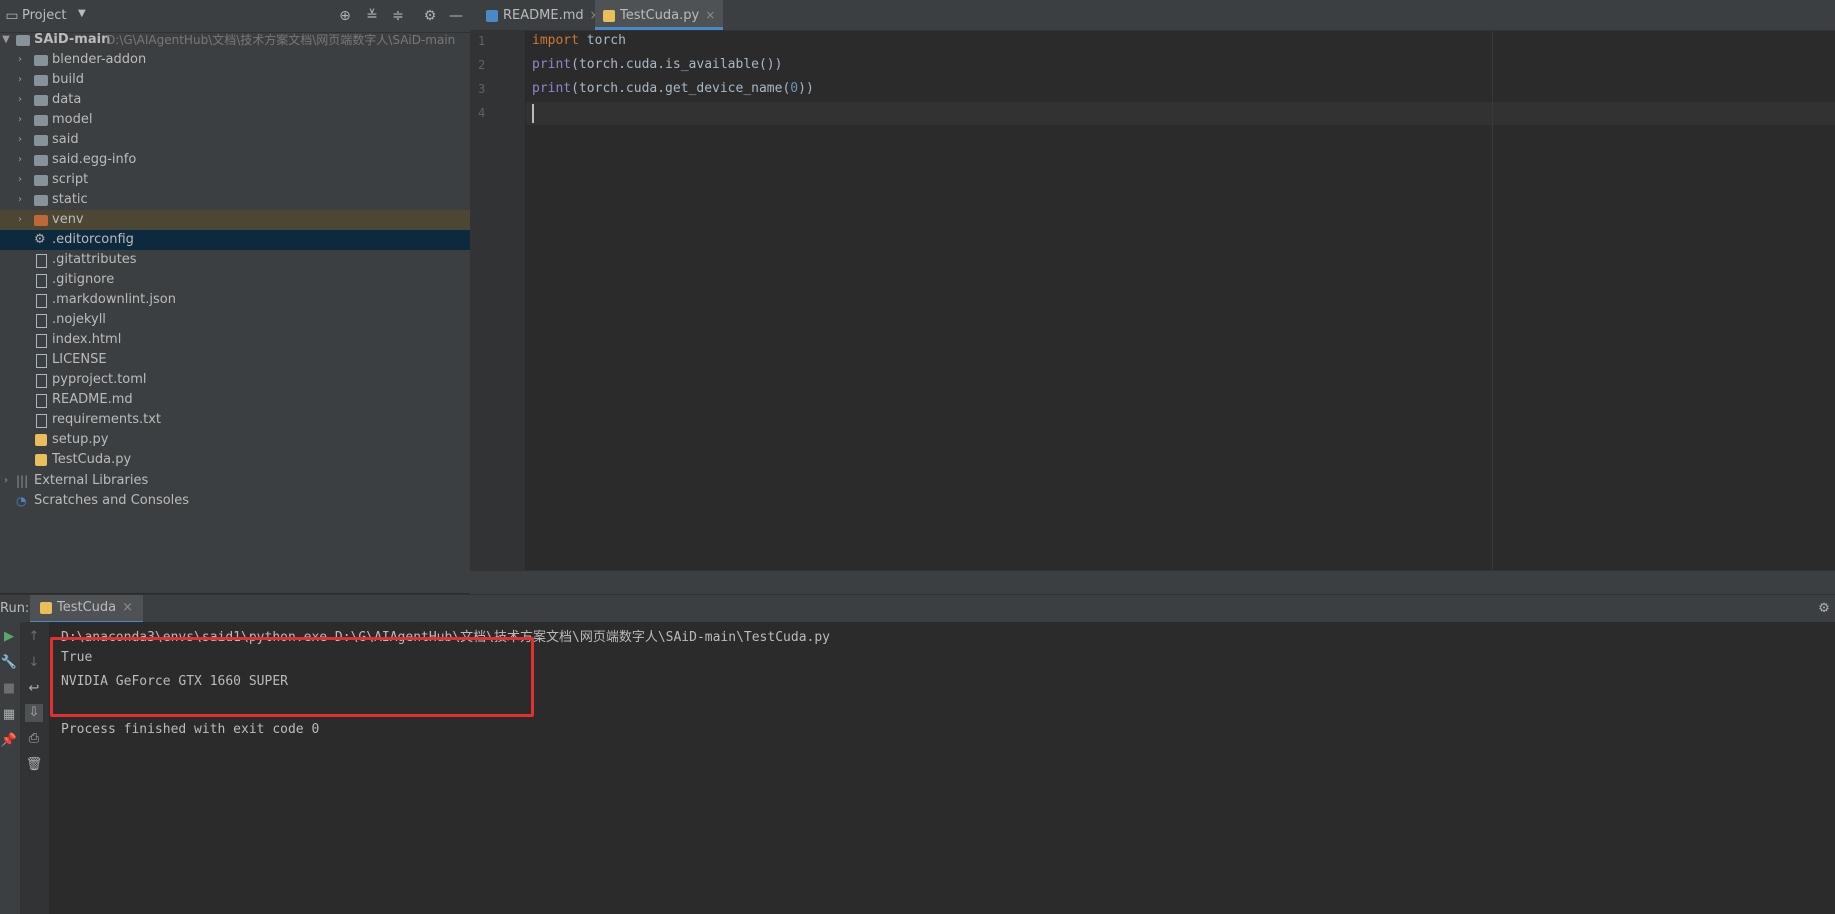 The image size is (1835, 914). Describe the element at coordinates (83, 279) in the screenshot. I see `tree-item-label: .gitignore` at that location.